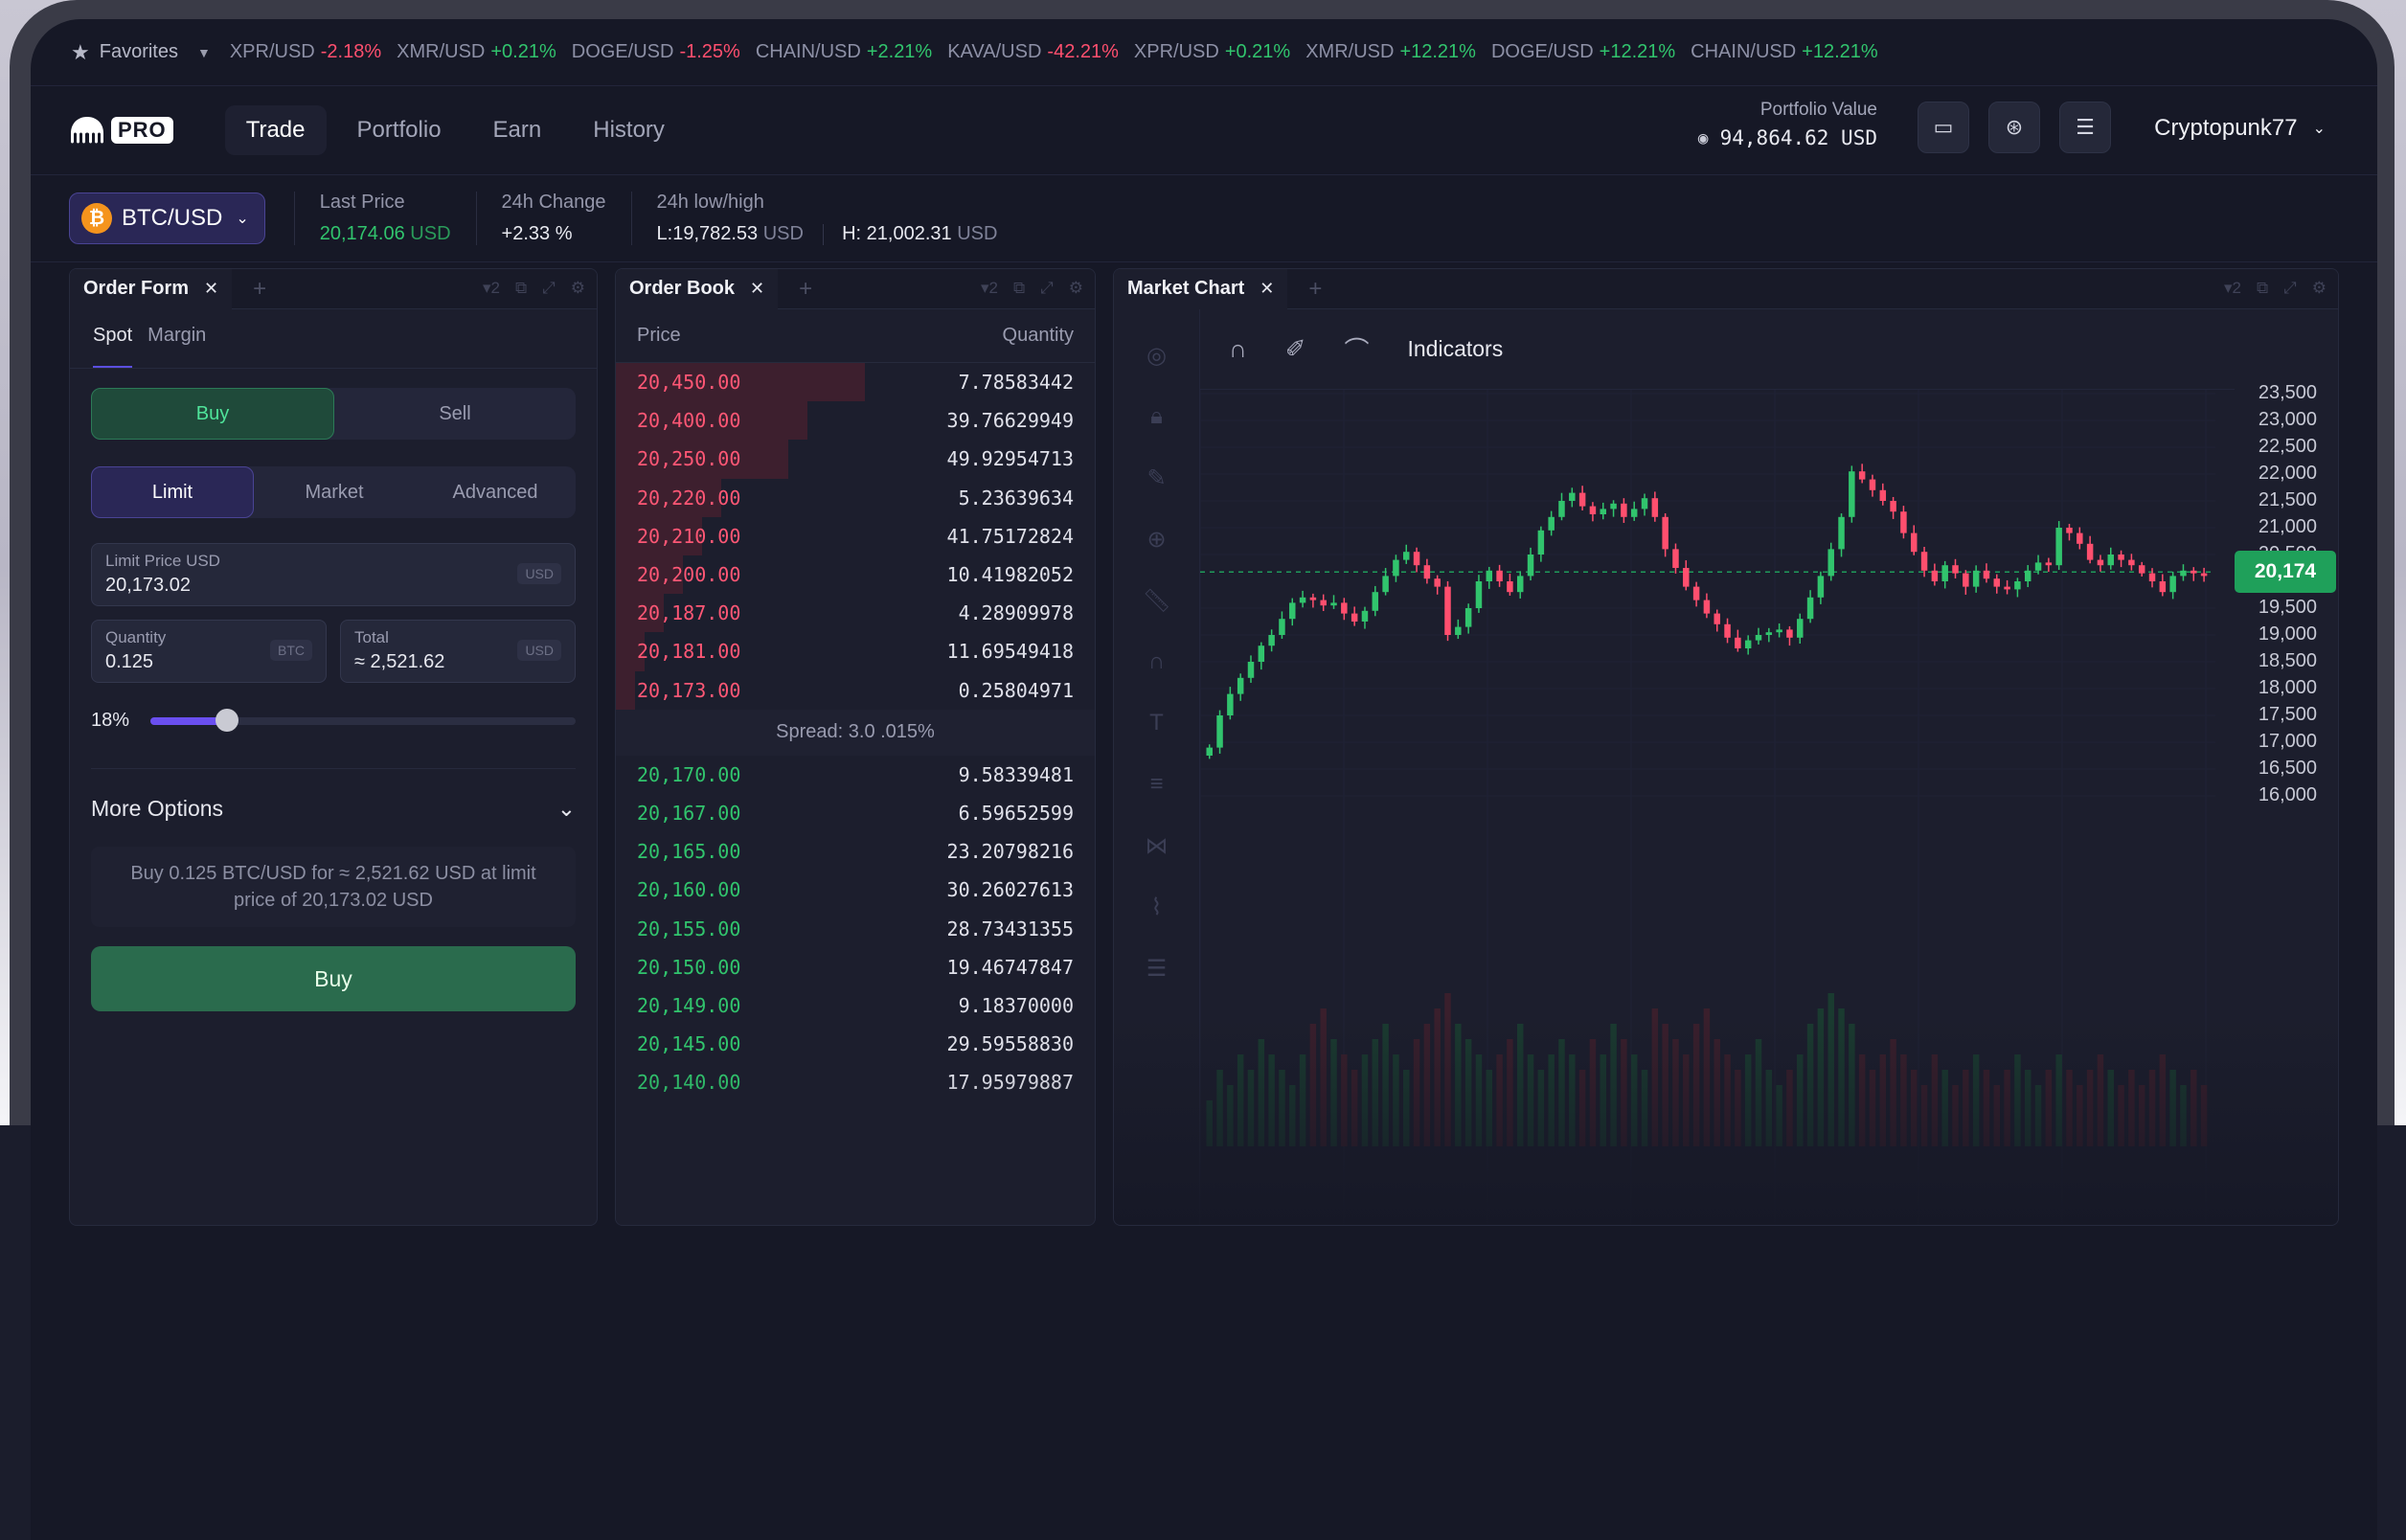  What do you see at coordinates (476, 52) in the screenshot?
I see `ticker-item: XMR/USD +0.21%` at bounding box center [476, 52].